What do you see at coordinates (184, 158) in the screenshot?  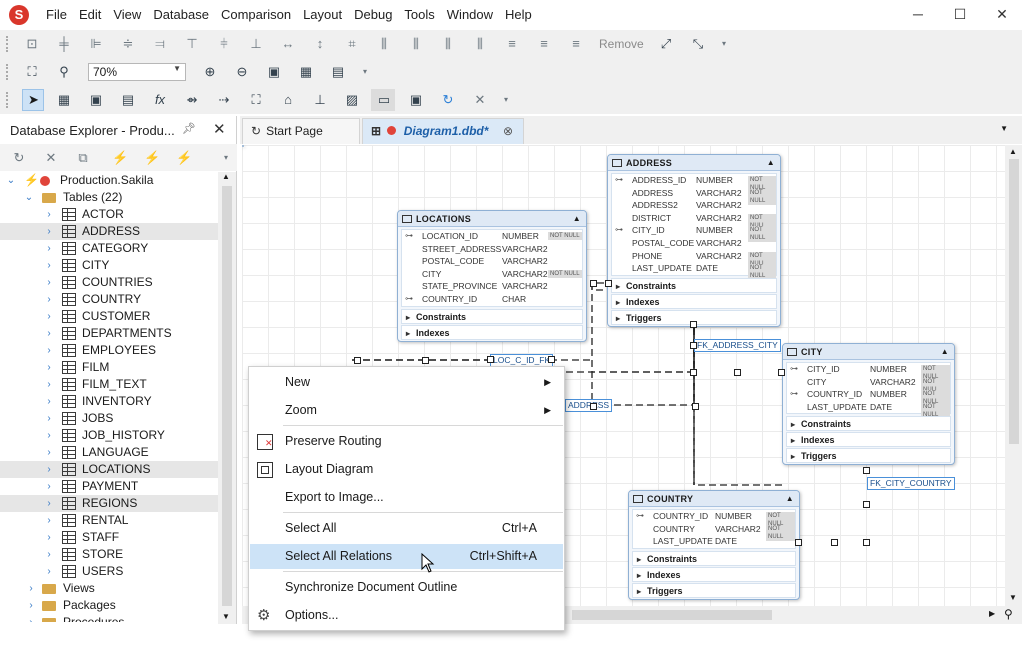 I see `delete-connection-icon: ⚡` at bounding box center [184, 158].